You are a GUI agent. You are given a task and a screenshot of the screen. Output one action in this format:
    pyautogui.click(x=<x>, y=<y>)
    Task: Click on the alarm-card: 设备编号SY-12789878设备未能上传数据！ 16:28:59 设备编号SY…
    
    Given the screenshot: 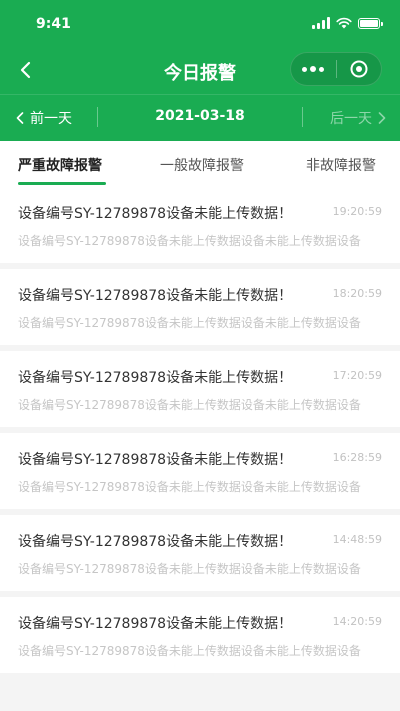 What is the action you would take?
    pyautogui.click(x=200, y=471)
    